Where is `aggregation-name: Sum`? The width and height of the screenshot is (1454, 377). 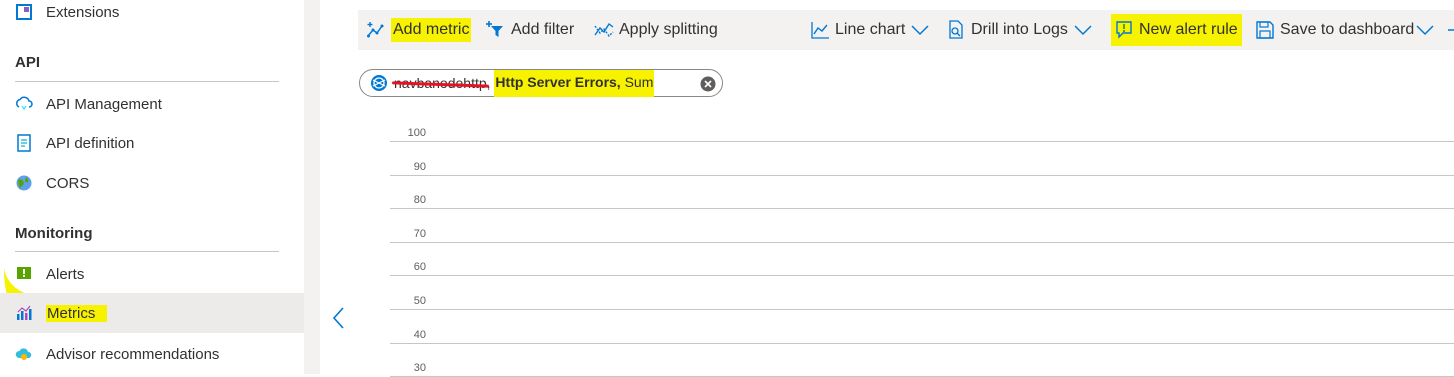
aggregation-name: Sum is located at coordinates (639, 81).